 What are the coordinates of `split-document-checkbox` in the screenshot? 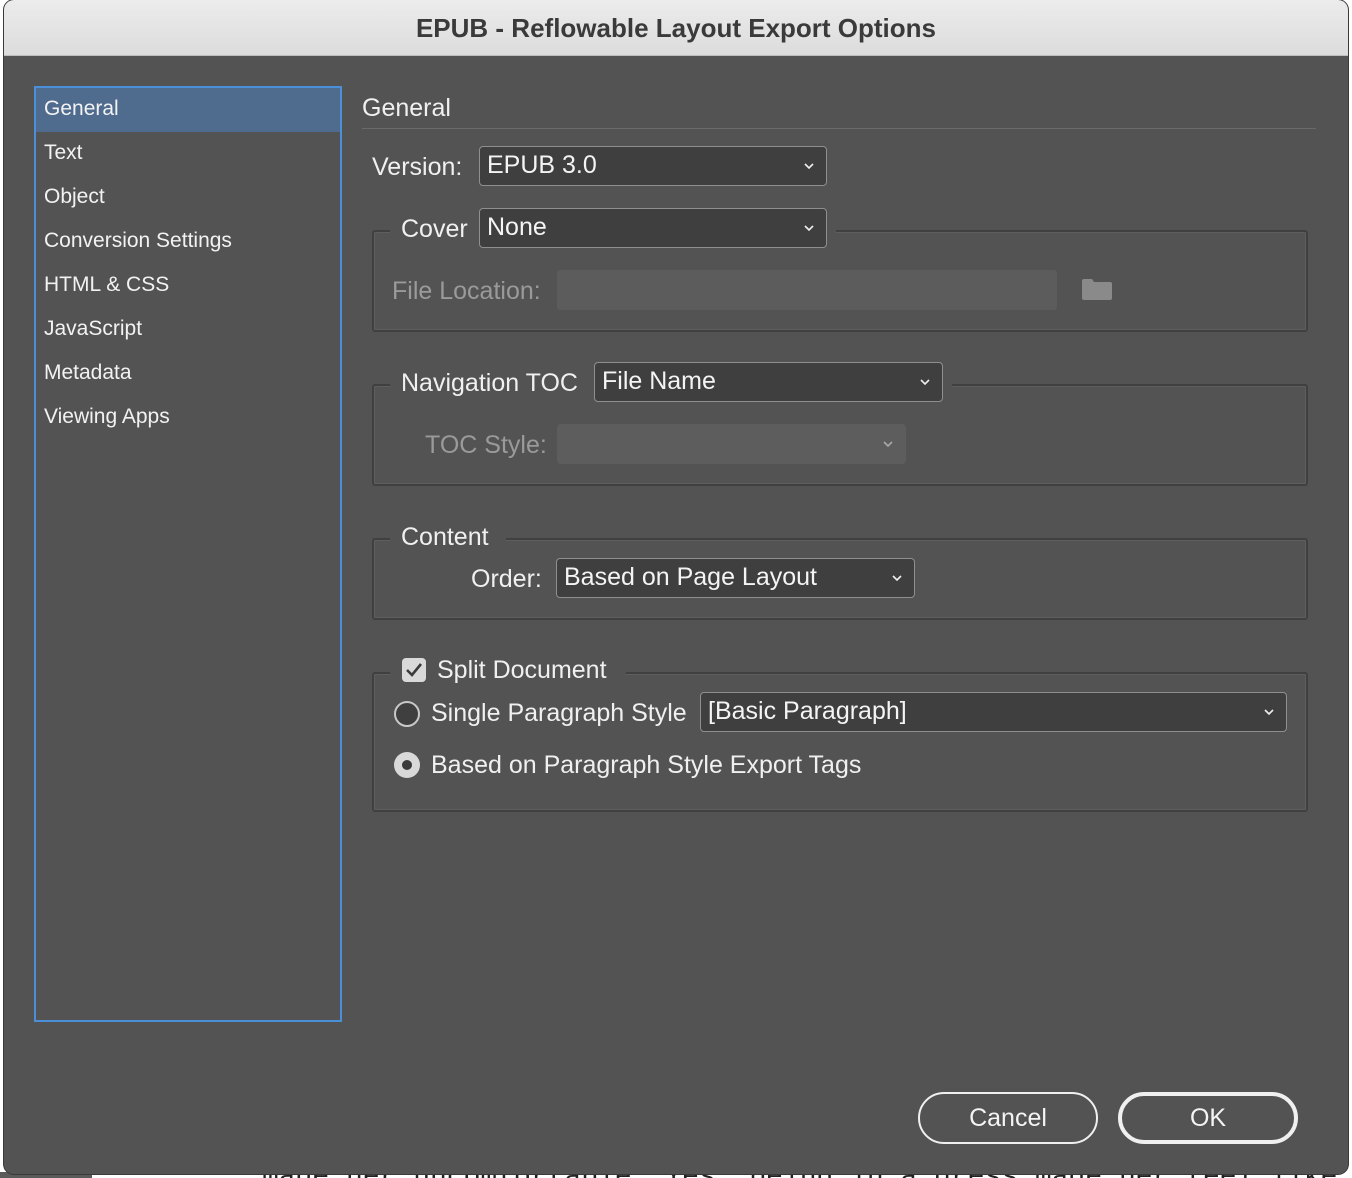 It's located at (414, 670).